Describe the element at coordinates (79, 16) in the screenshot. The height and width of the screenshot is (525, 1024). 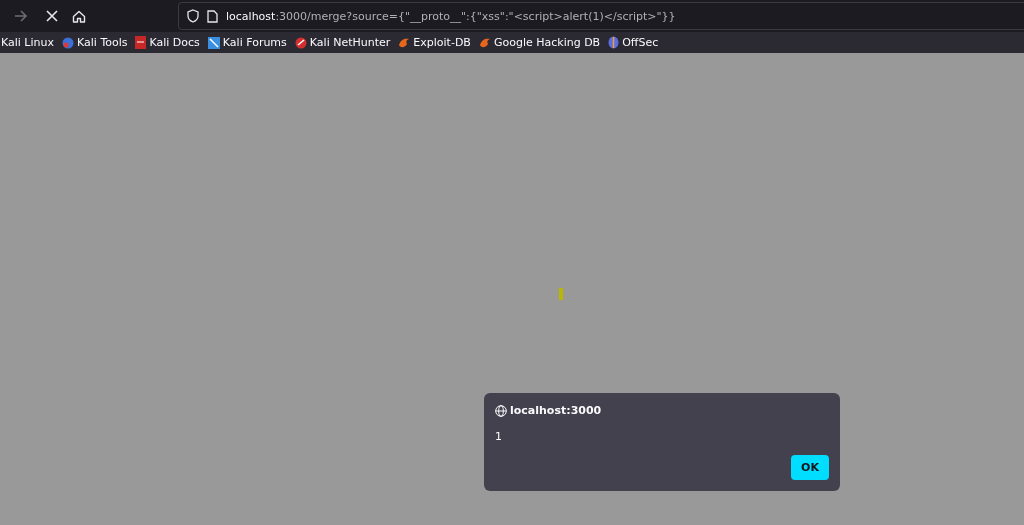
I see `home-icon` at that location.